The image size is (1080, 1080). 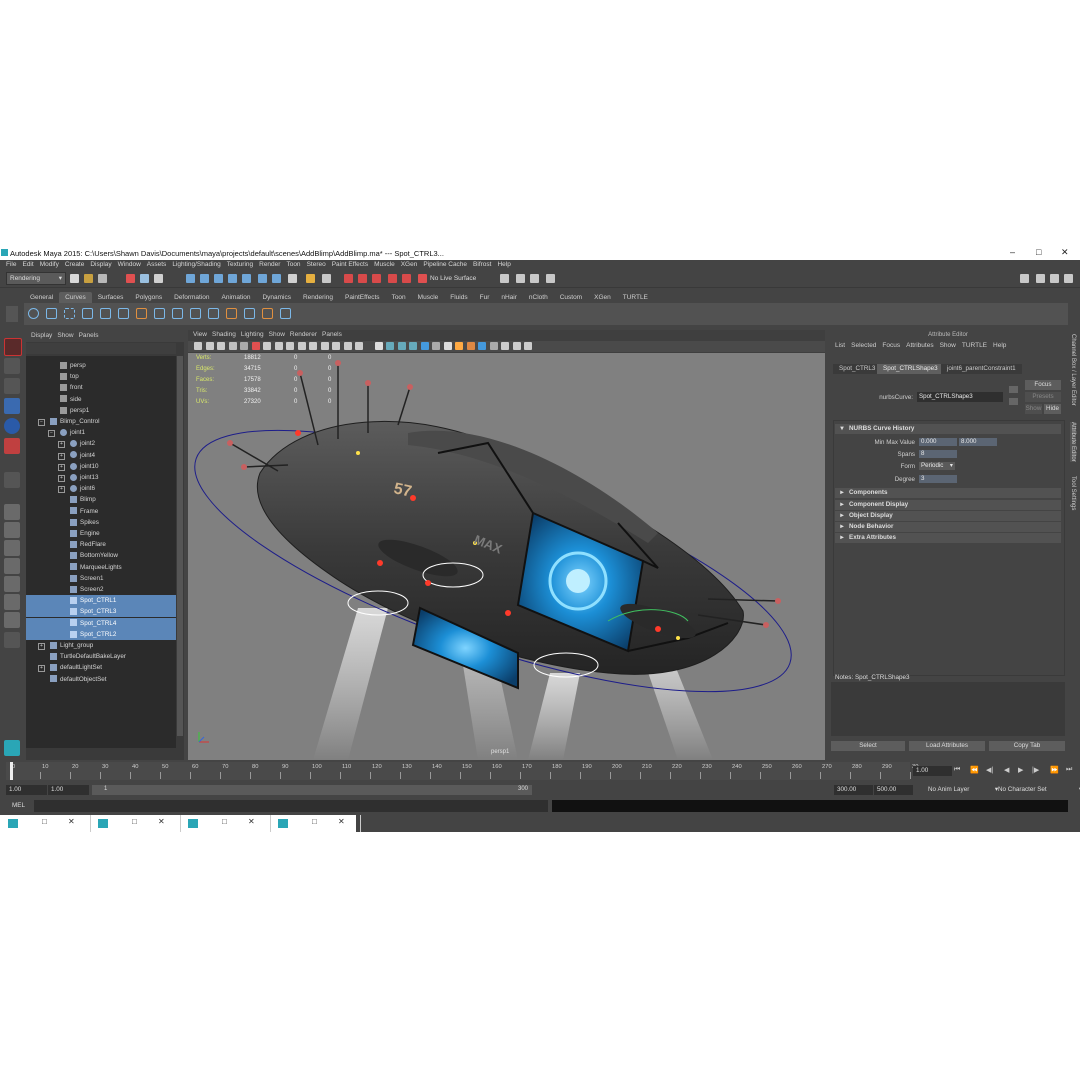 What do you see at coordinates (350, 265) in the screenshot?
I see `menu-paint-effects: Paint Effects` at bounding box center [350, 265].